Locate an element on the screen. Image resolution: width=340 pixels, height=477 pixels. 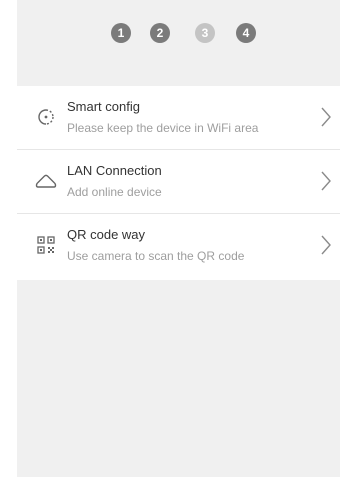
option-lan-connection: LAN Connection Add online device is located at coordinates (178, 182).